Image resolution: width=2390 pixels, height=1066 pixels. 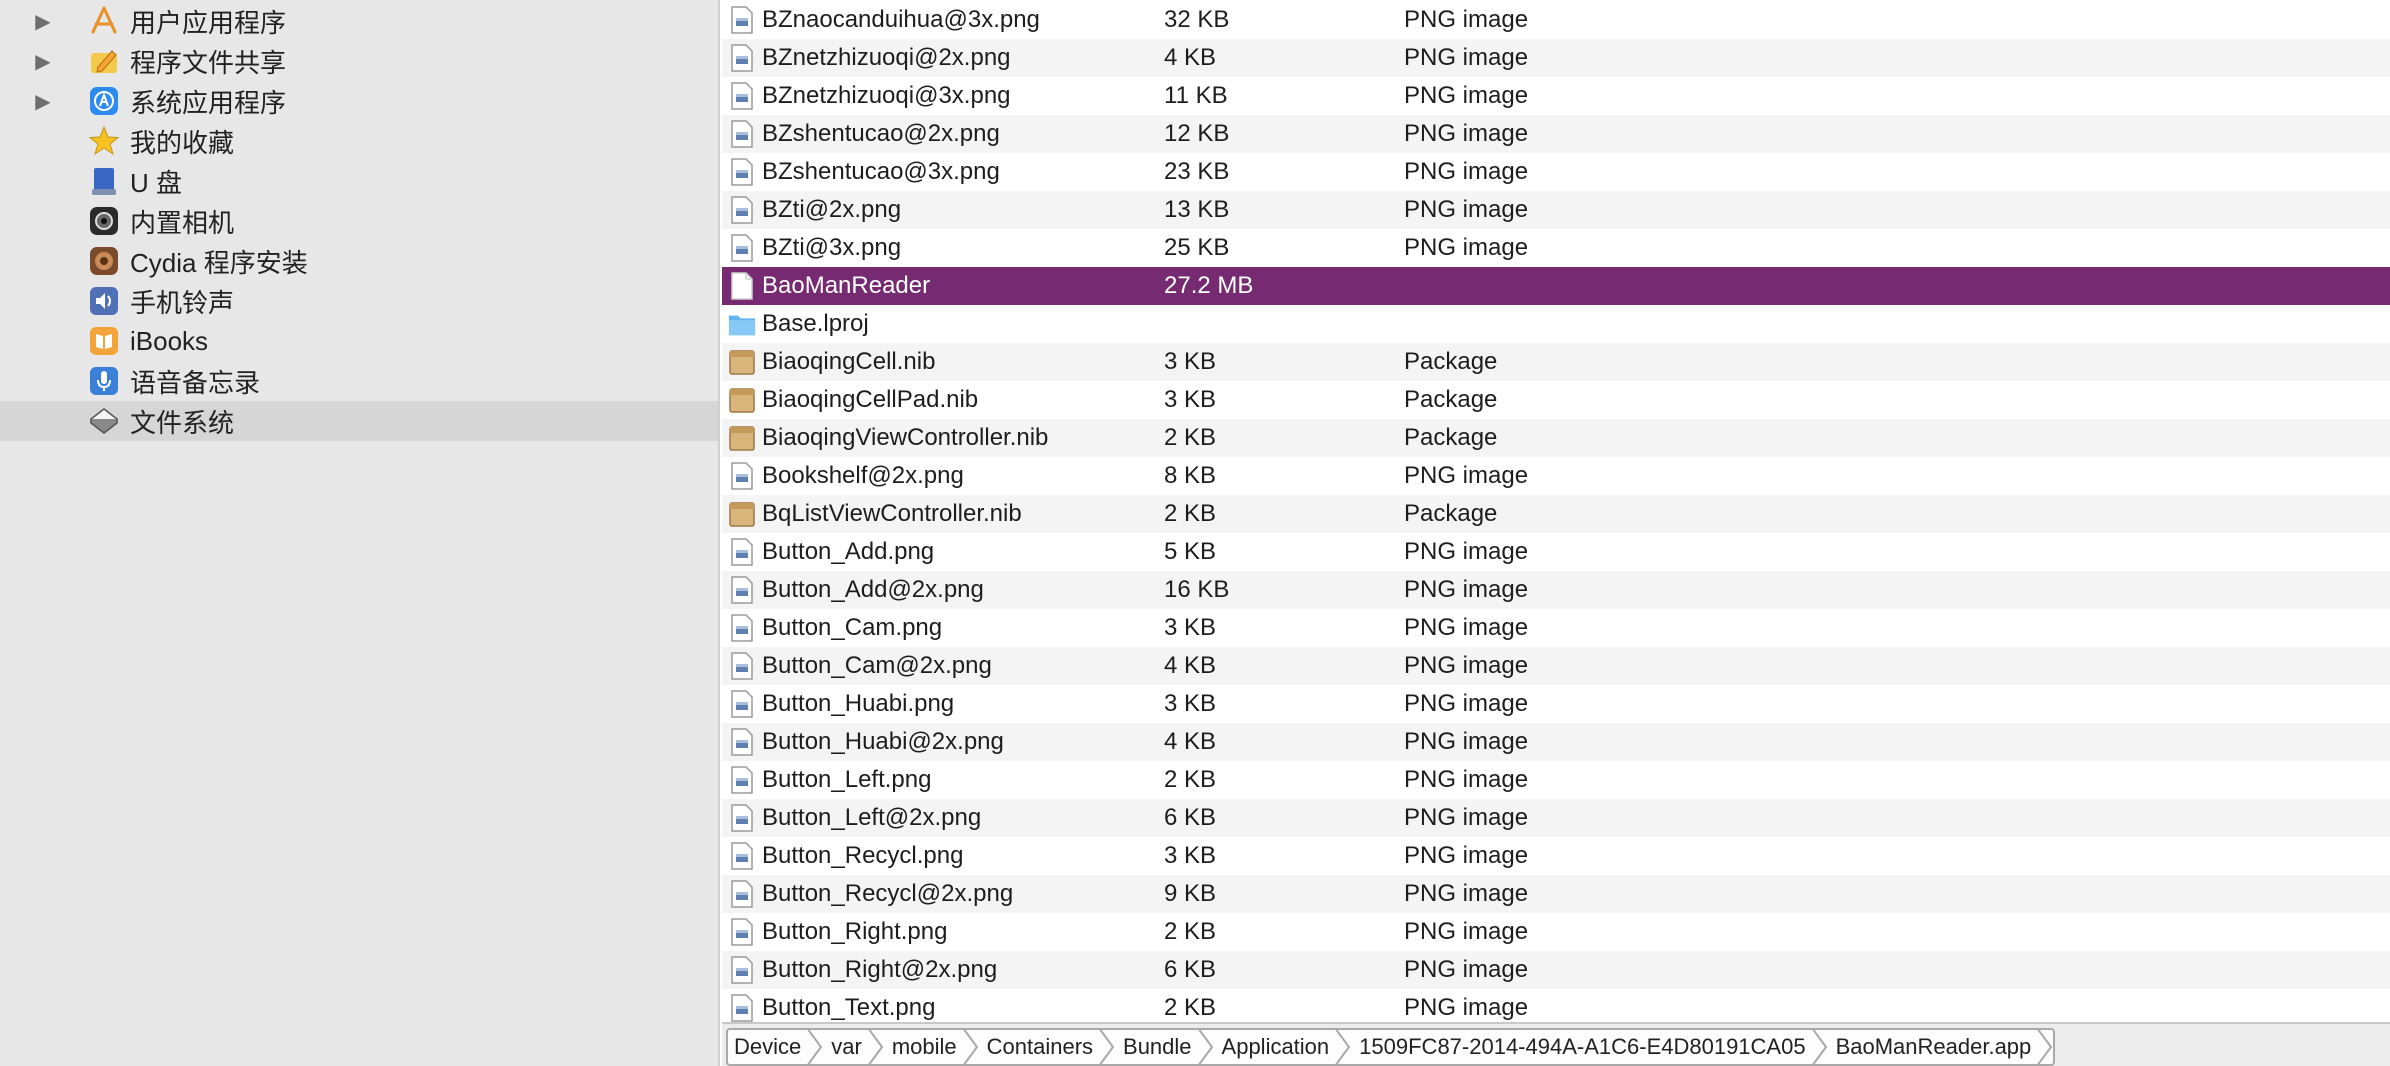 What do you see at coordinates (1190, 817) in the screenshot?
I see `file-size: 6 KB` at bounding box center [1190, 817].